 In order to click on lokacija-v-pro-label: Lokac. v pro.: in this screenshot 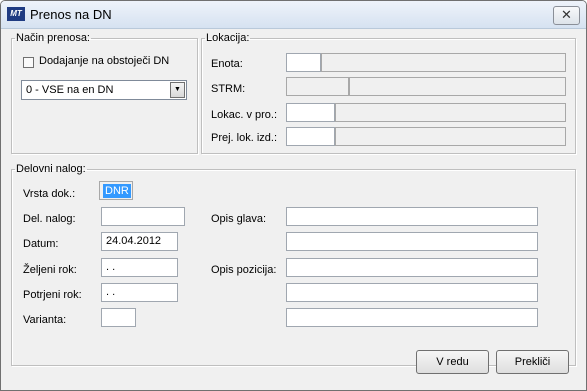, I will do `click(244, 115)`.